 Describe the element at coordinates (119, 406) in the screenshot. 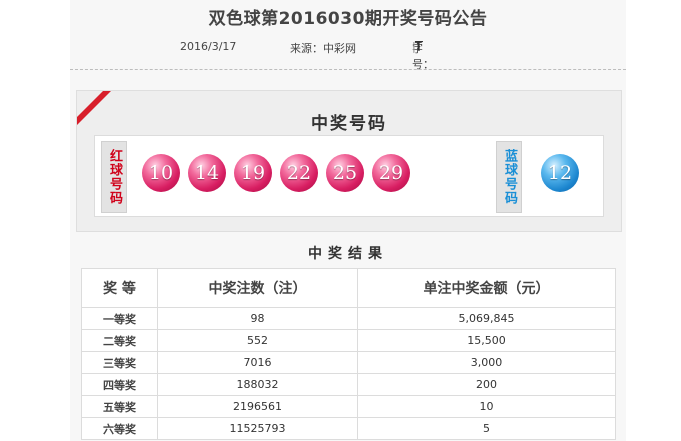

I see `prize-rank: 五等奖` at that location.